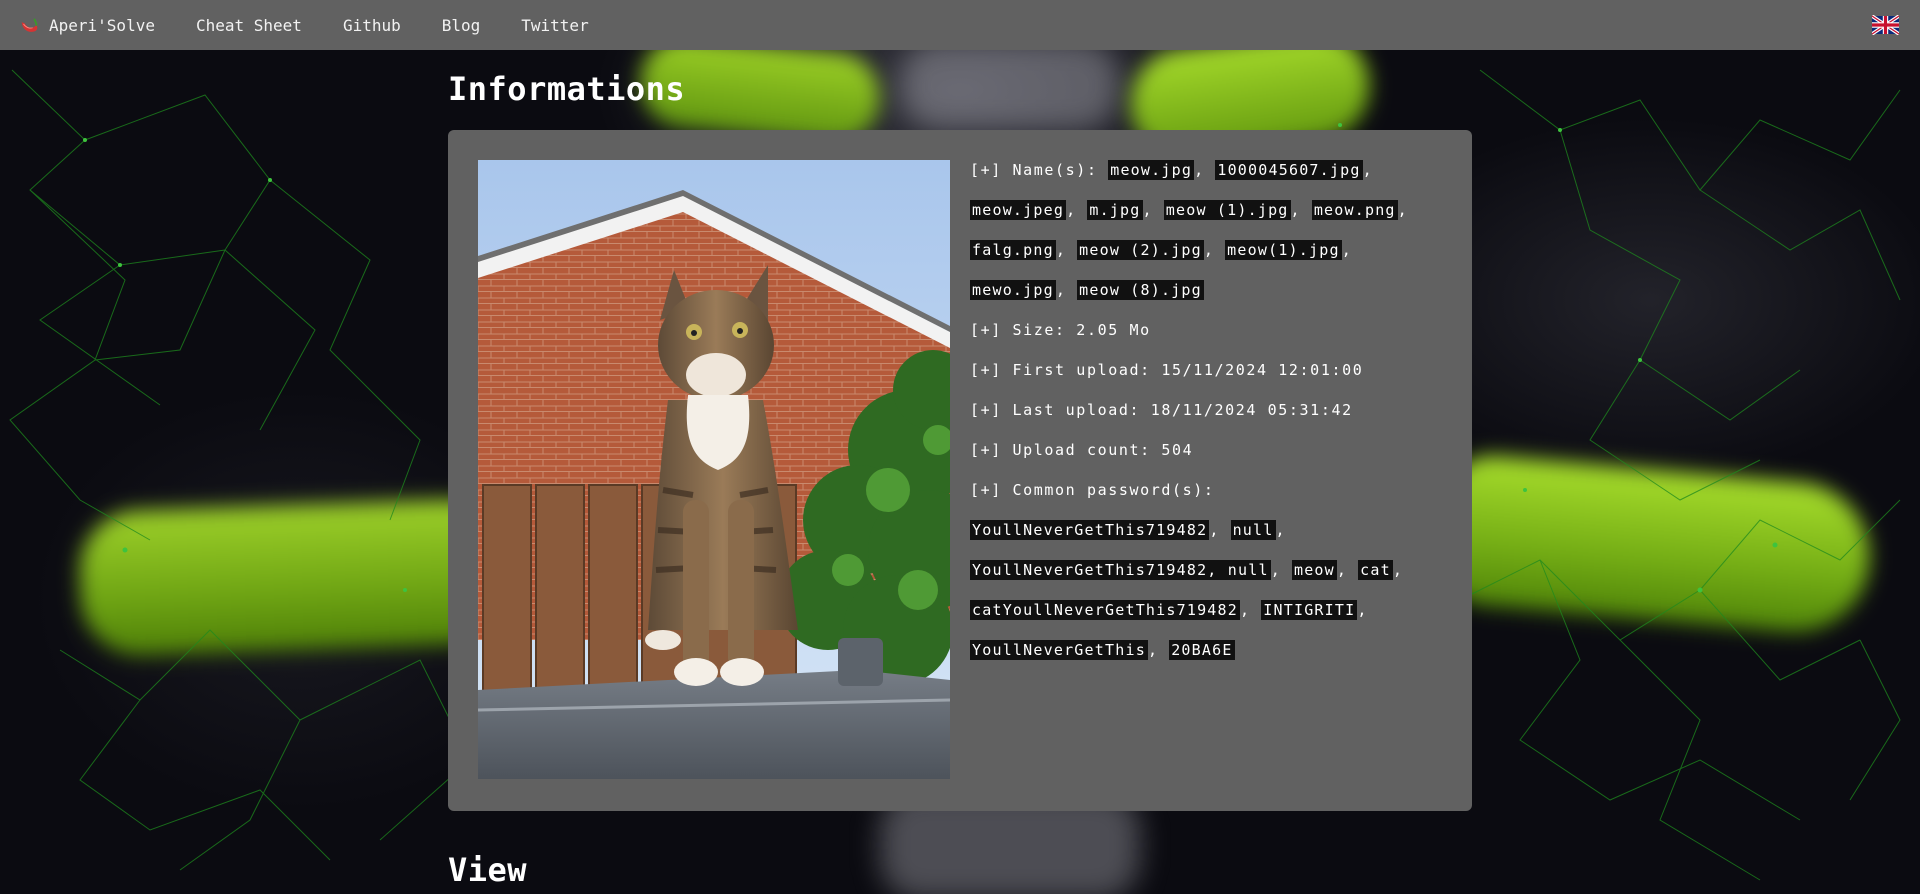 The image size is (1920, 894). What do you see at coordinates (1090, 530) in the screenshot?
I see `password-chip: YoullNeverGetThis719482` at bounding box center [1090, 530].